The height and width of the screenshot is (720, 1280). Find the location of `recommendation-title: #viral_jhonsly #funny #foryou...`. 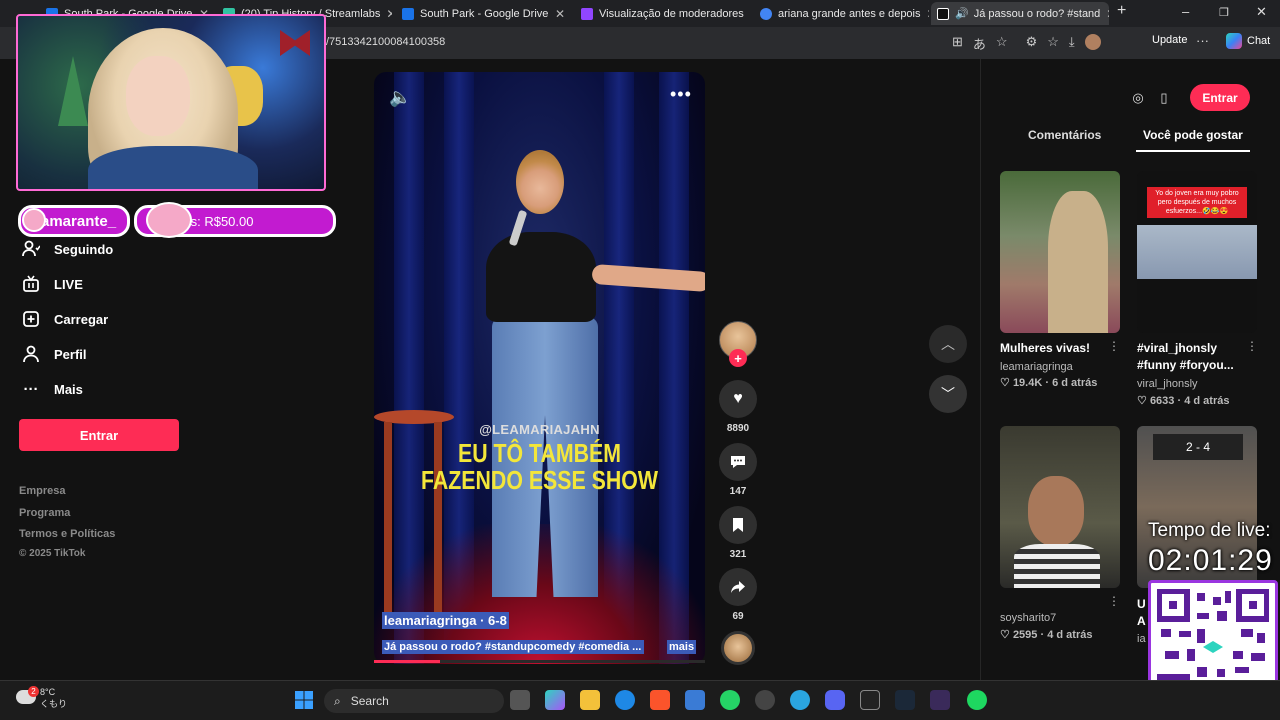

recommendation-title: #viral_jhonsly #funny #foryou... is located at coordinates (1197, 357).